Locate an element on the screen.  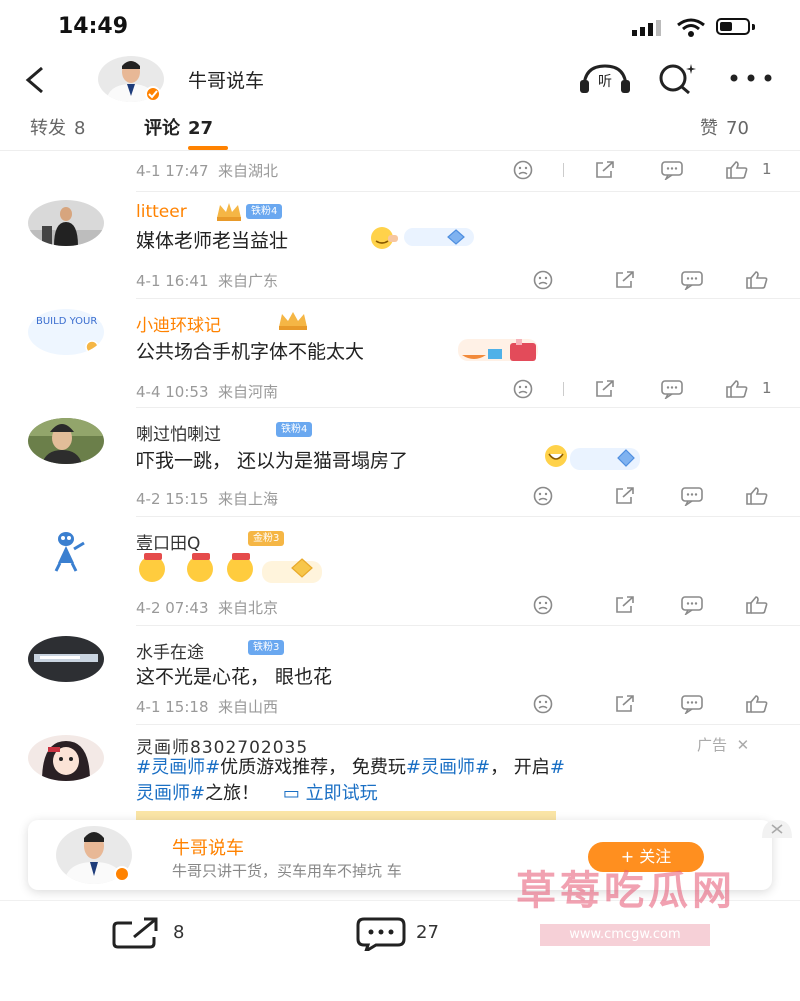
comment-text: 吓我一跳， 还以为是猫哥塌房了 is located at coordinates (272, 461).